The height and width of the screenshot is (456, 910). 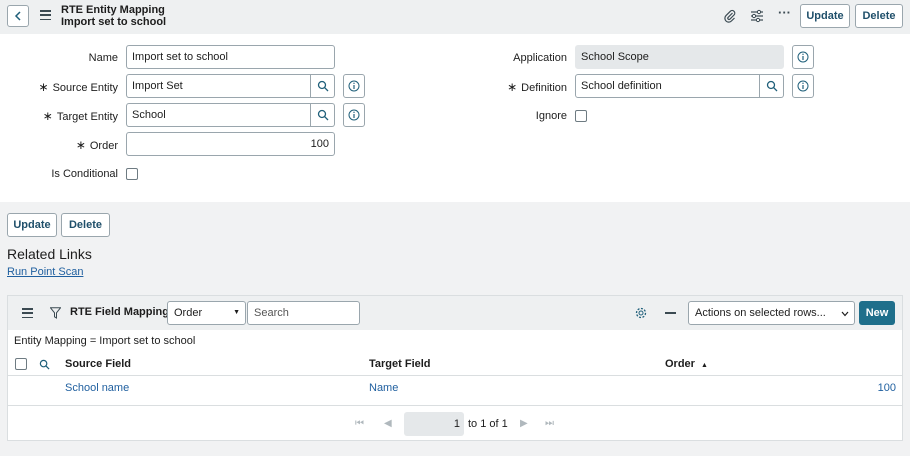 What do you see at coordinates (114, 22) in the screenshot?
I see `record-display-name: Import set to school` at bounding box center [114, 22].